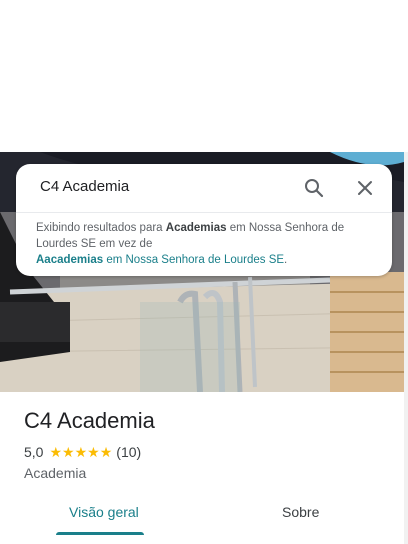  I want to click on suggestion-prefix: Exibindo resultados para, so click(101, 228).